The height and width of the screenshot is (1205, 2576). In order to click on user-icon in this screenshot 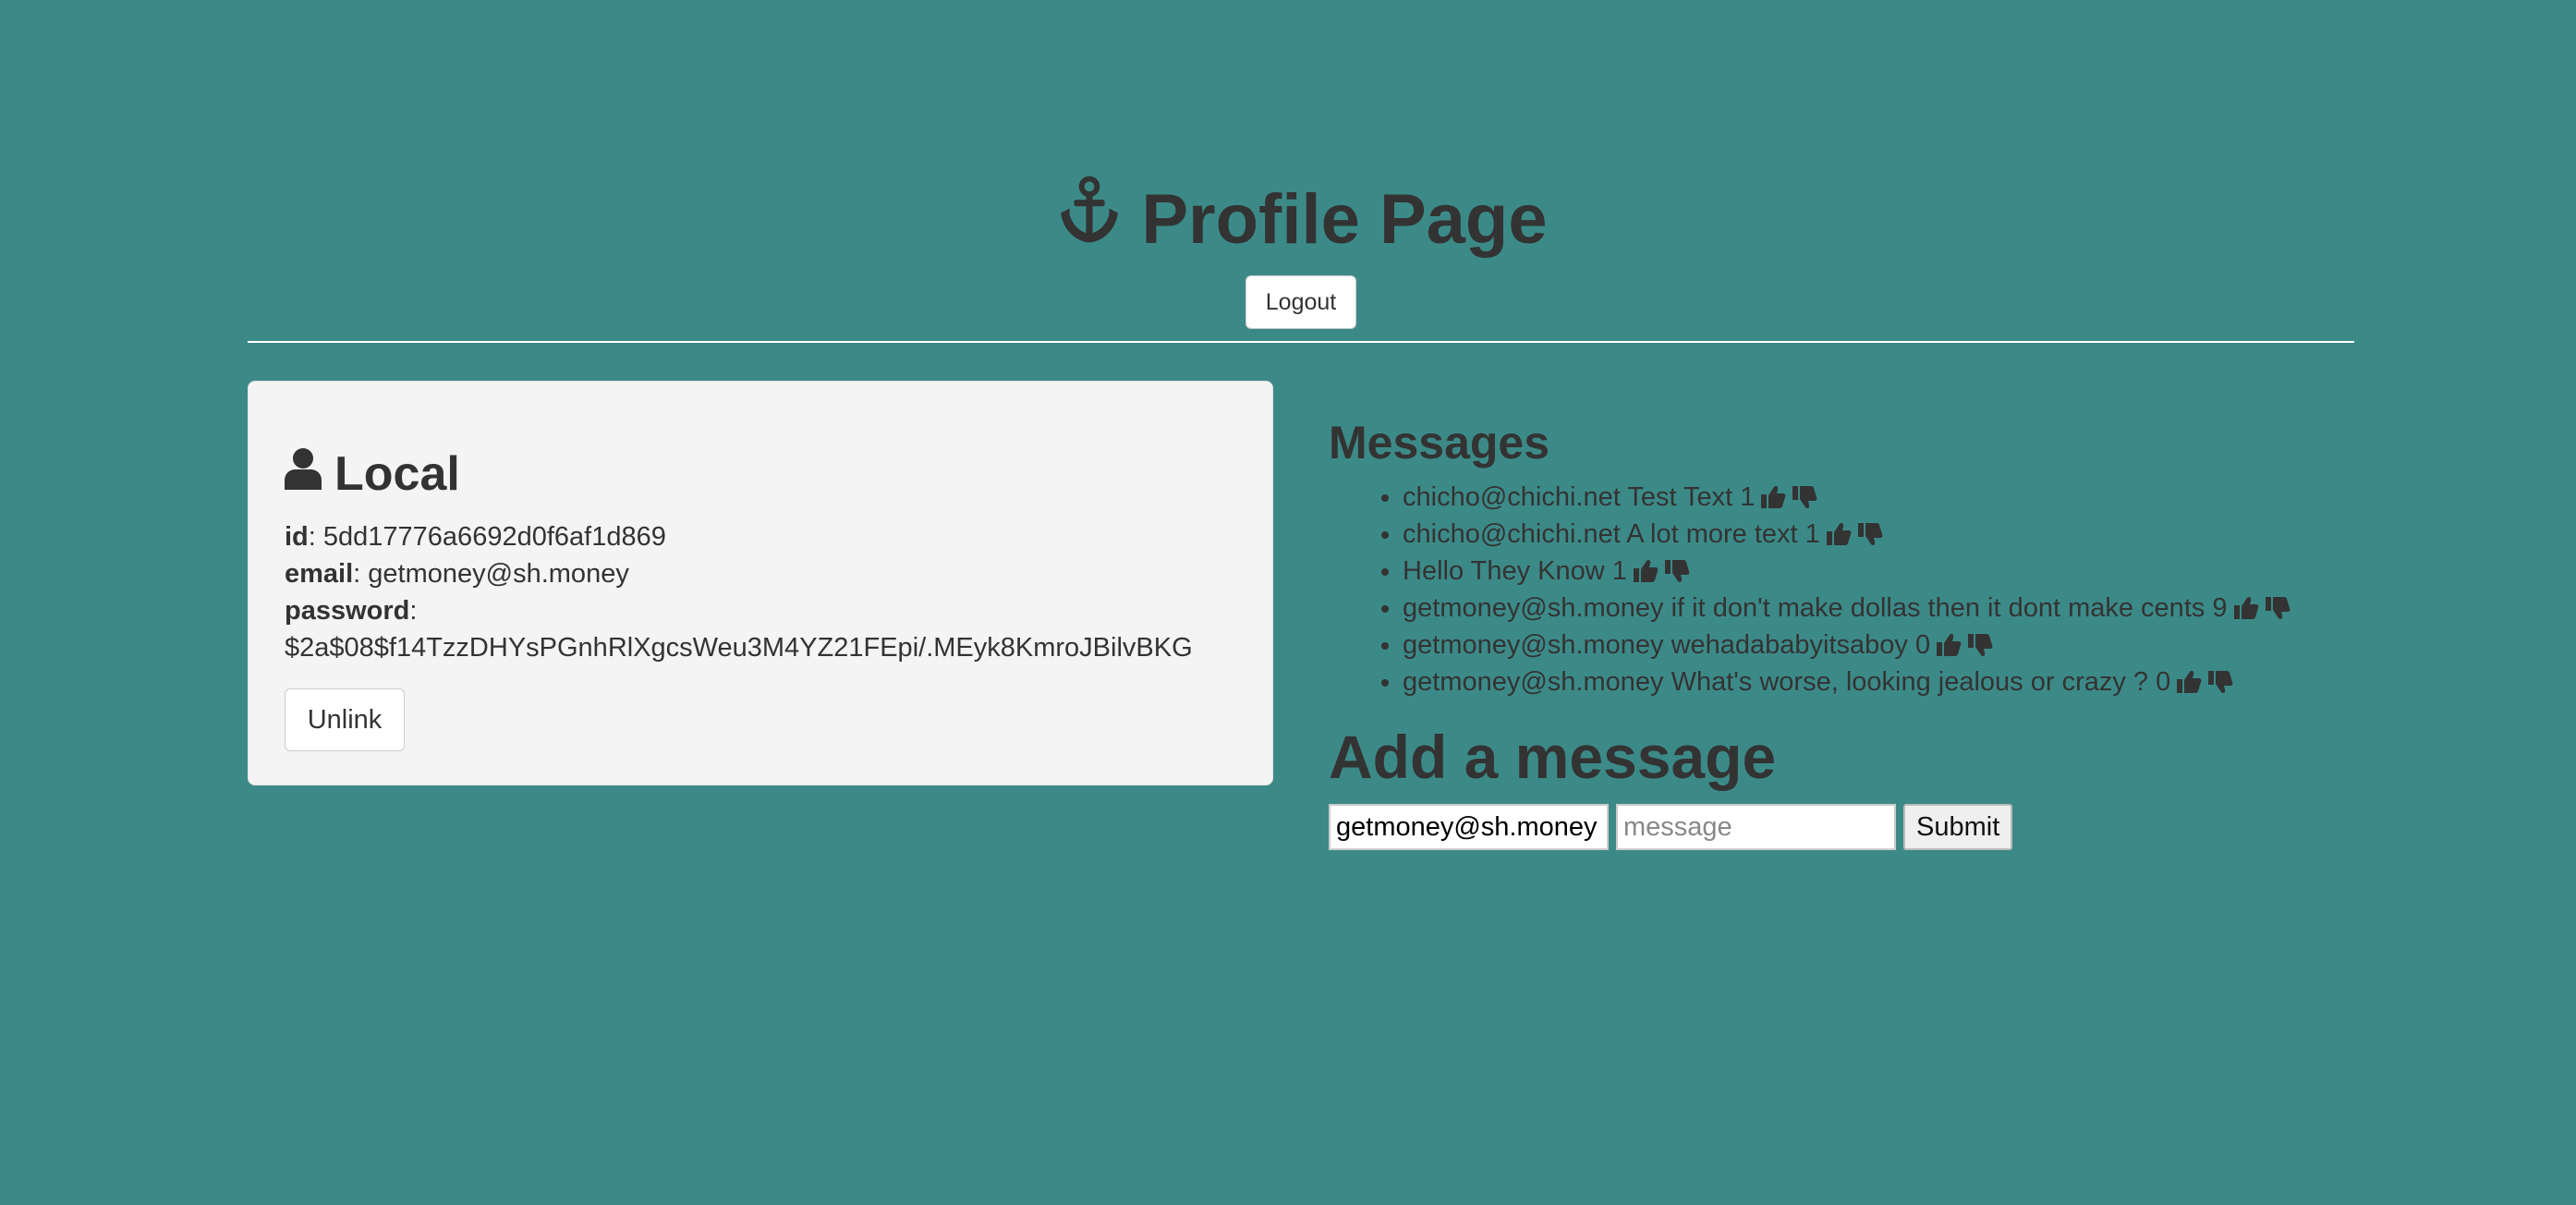, I will do `click(303, 474)`.